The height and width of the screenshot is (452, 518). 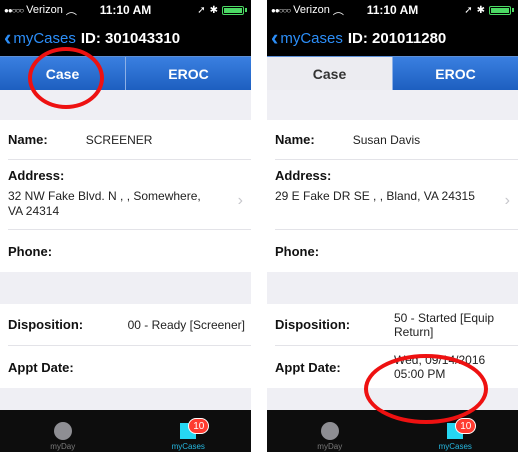 What do you see at coordinates (186, 324) in the screenshot?
I see `disposition-value: 00 - Ready [Screener]` at bounding box center [186, 324].